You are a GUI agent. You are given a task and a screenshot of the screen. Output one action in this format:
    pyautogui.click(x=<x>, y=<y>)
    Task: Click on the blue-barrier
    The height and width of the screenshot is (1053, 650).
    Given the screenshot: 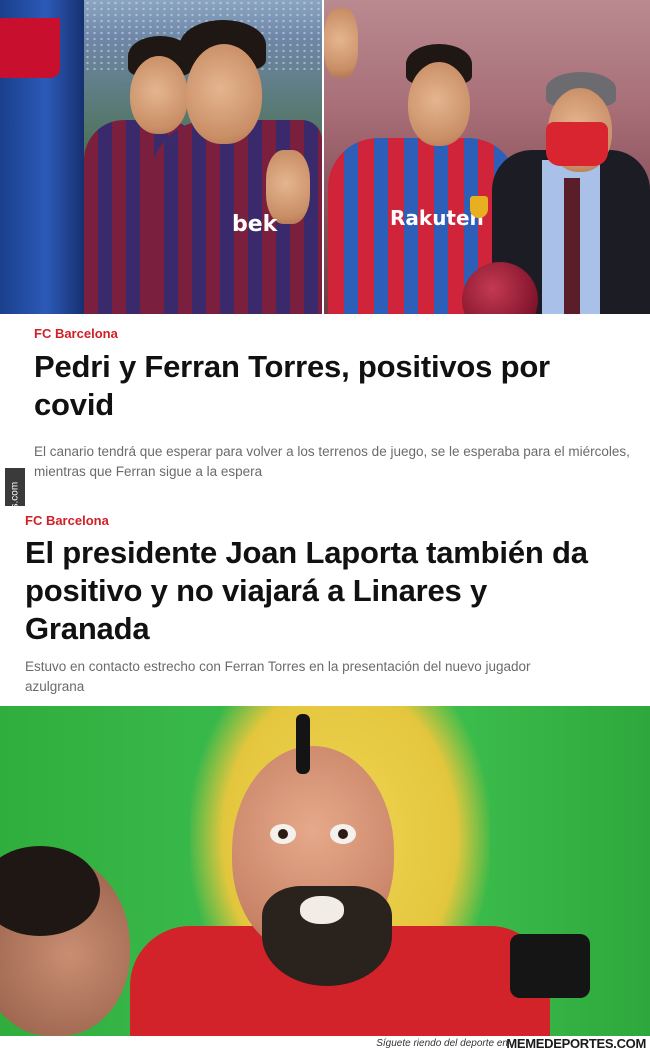 What is the action you would take?
    pyautogui.click(x=42, y=157)
    